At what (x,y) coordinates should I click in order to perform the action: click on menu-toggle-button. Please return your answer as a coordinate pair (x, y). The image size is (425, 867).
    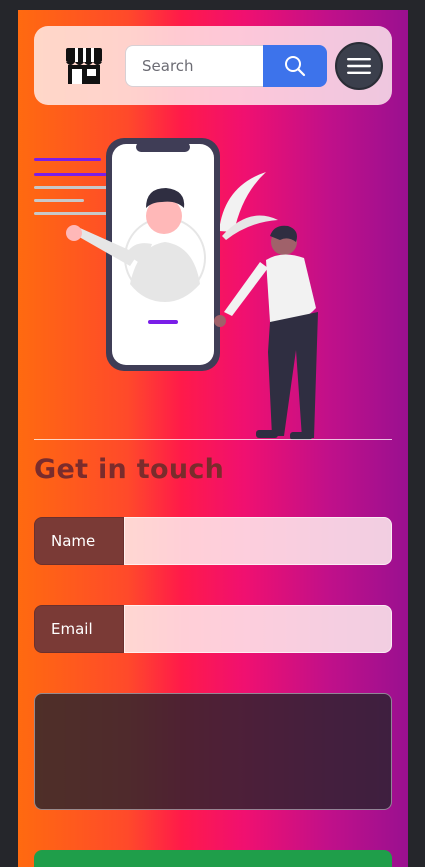
    Looking at the image, I should click on (359, 66).